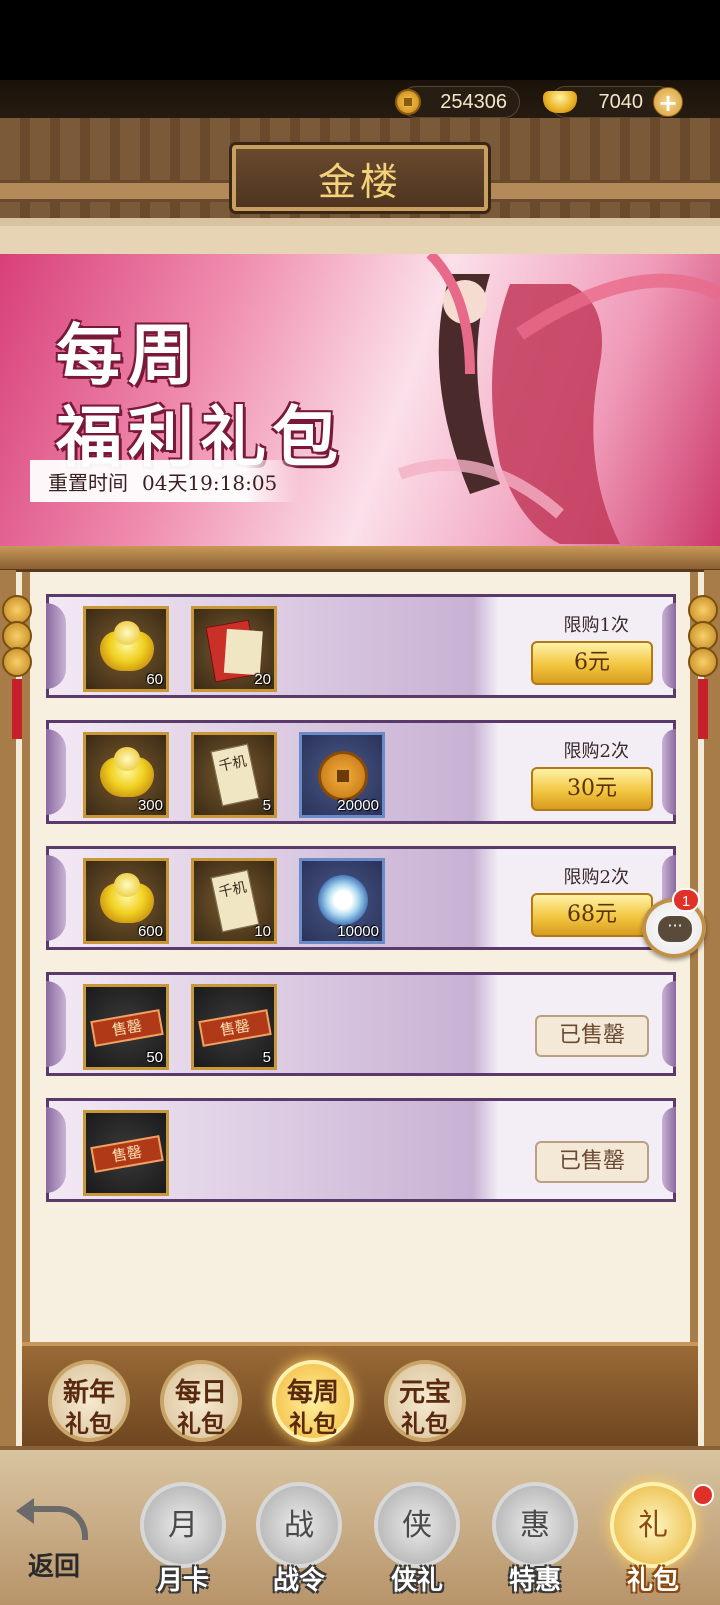 Image resolution: width=720 pixels, height=1605 pixels. I want to click on back-label: 返回, so click(54, 1567).